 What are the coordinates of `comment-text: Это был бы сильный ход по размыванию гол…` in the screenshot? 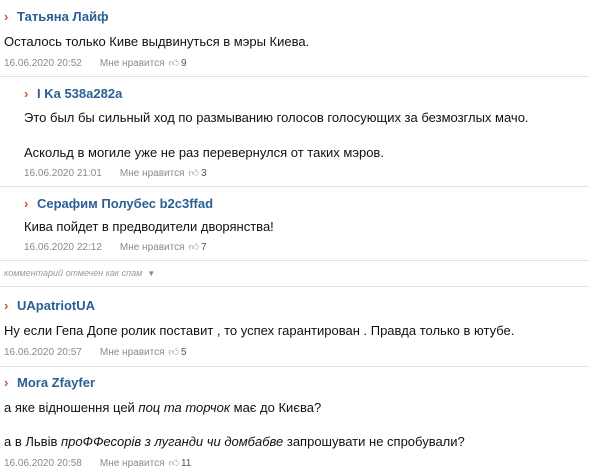 It's located at (276, 117).